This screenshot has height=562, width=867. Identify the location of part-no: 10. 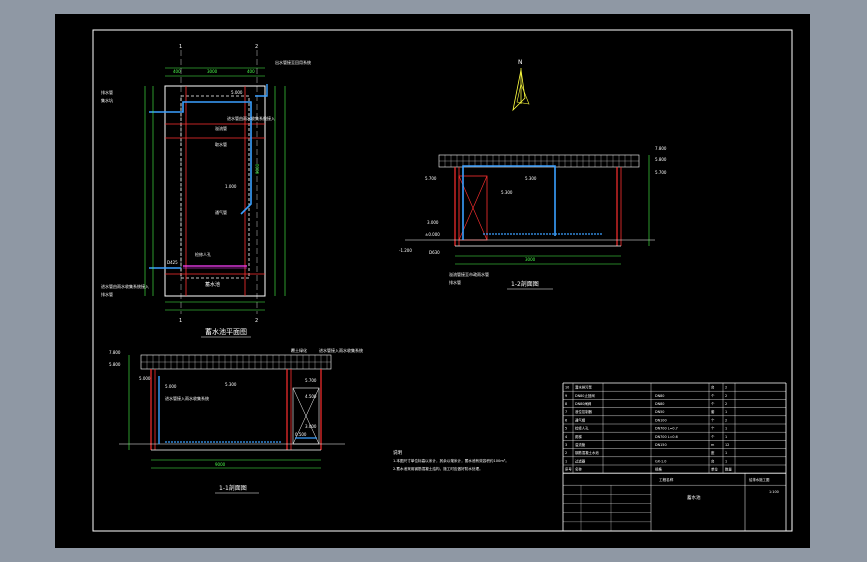
(567, 388).